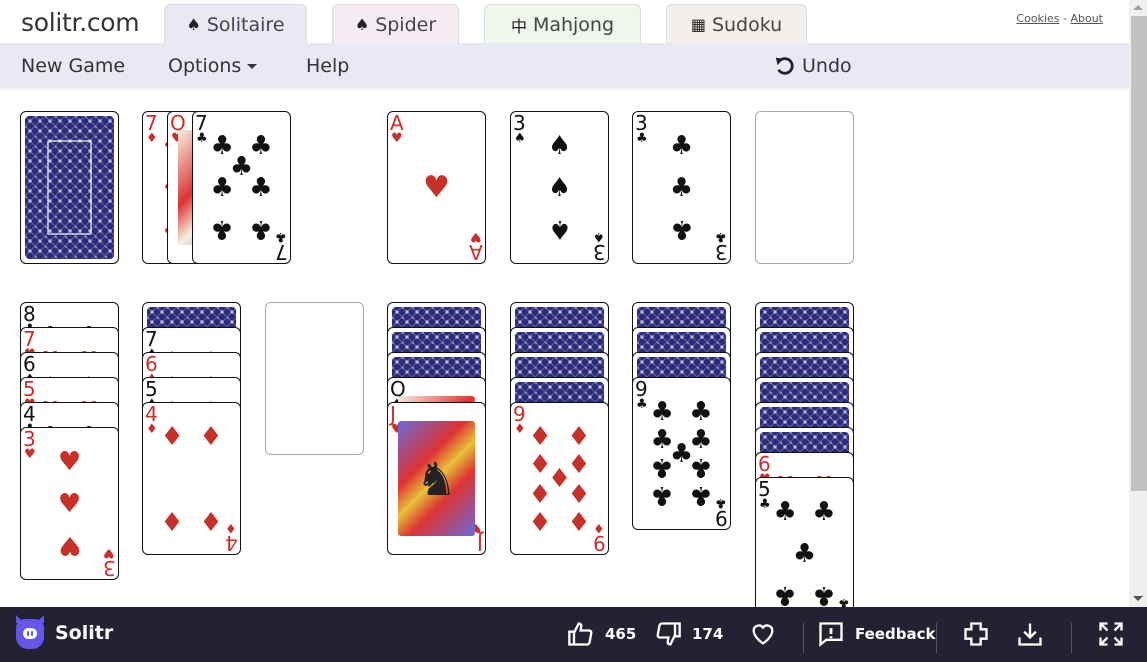 The height and width of the screenshot is (662, 1147). What do you see at coordinates (30, 634) in the screenshot?
I see `solitr-logo-icon` at bounding box center [30, 634].